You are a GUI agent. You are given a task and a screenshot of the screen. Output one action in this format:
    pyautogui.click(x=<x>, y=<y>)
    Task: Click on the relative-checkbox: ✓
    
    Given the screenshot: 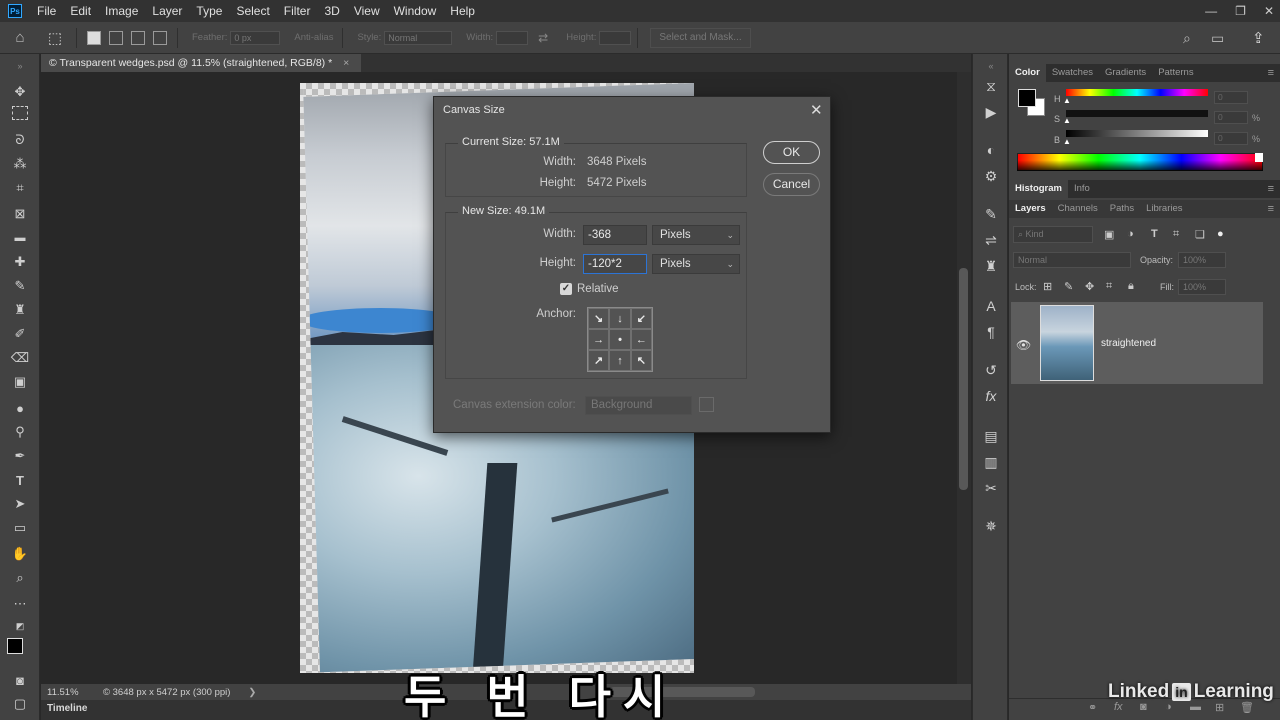 What is the action you would take?
    pyautogui.click(x=566, y=289)
    